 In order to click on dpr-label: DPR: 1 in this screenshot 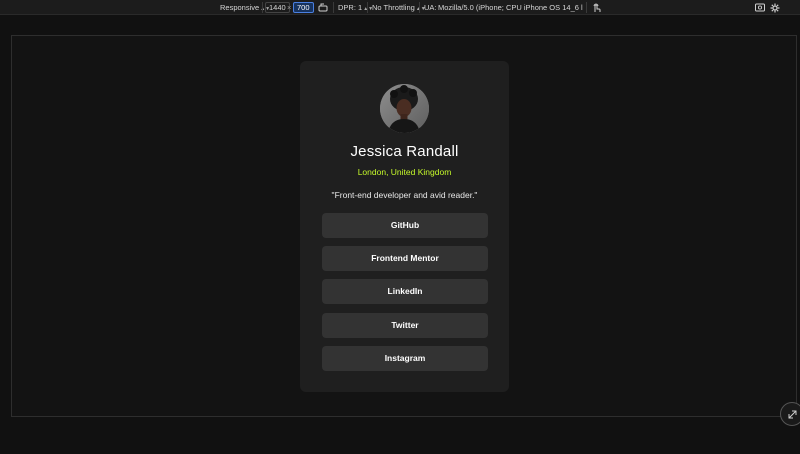, I will do `click(350, 7)`.